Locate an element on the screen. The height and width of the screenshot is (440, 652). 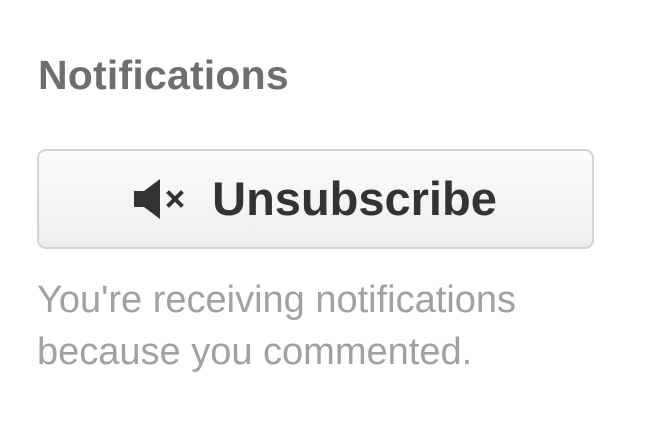
unsubscribe-button-content: Unsubscribe is located at coordinates (315, 199).